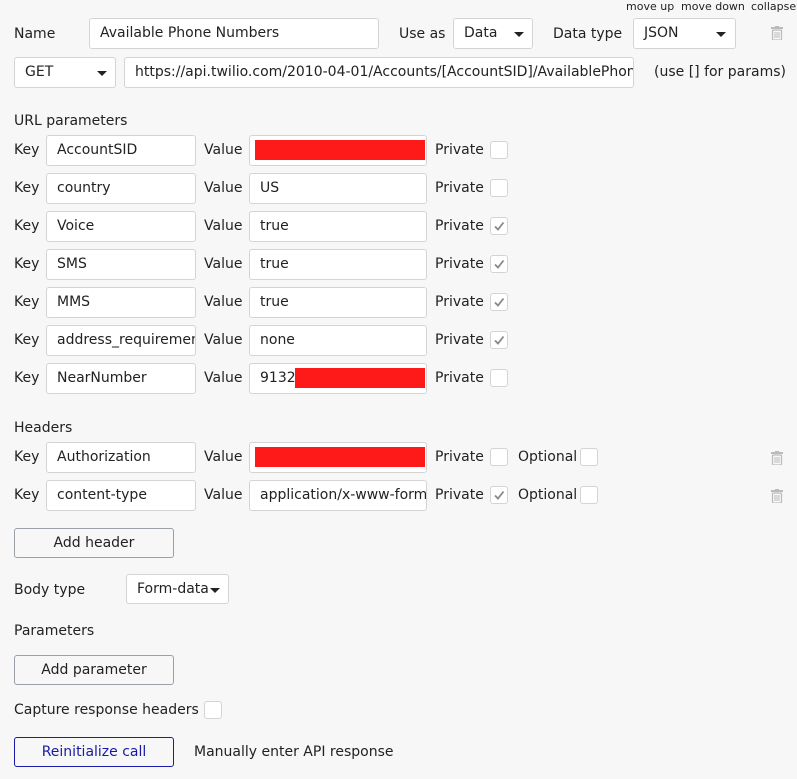 The width and height of the screenshot is (797, 779). I want to click on key-input: AccountSID, so click(121, 150).